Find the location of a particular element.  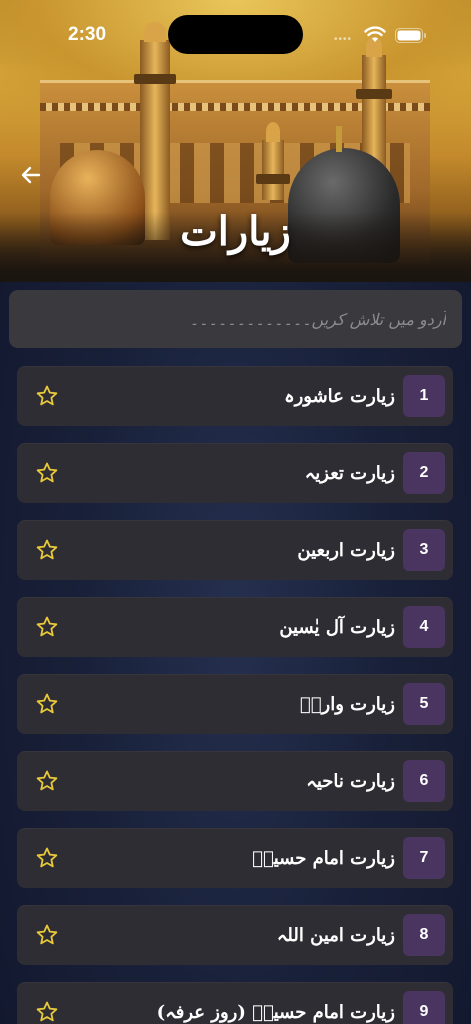

list-item: زیارت امام حسینؑ (روز عرفہ) 9 is located at coordinates (235, 1003).